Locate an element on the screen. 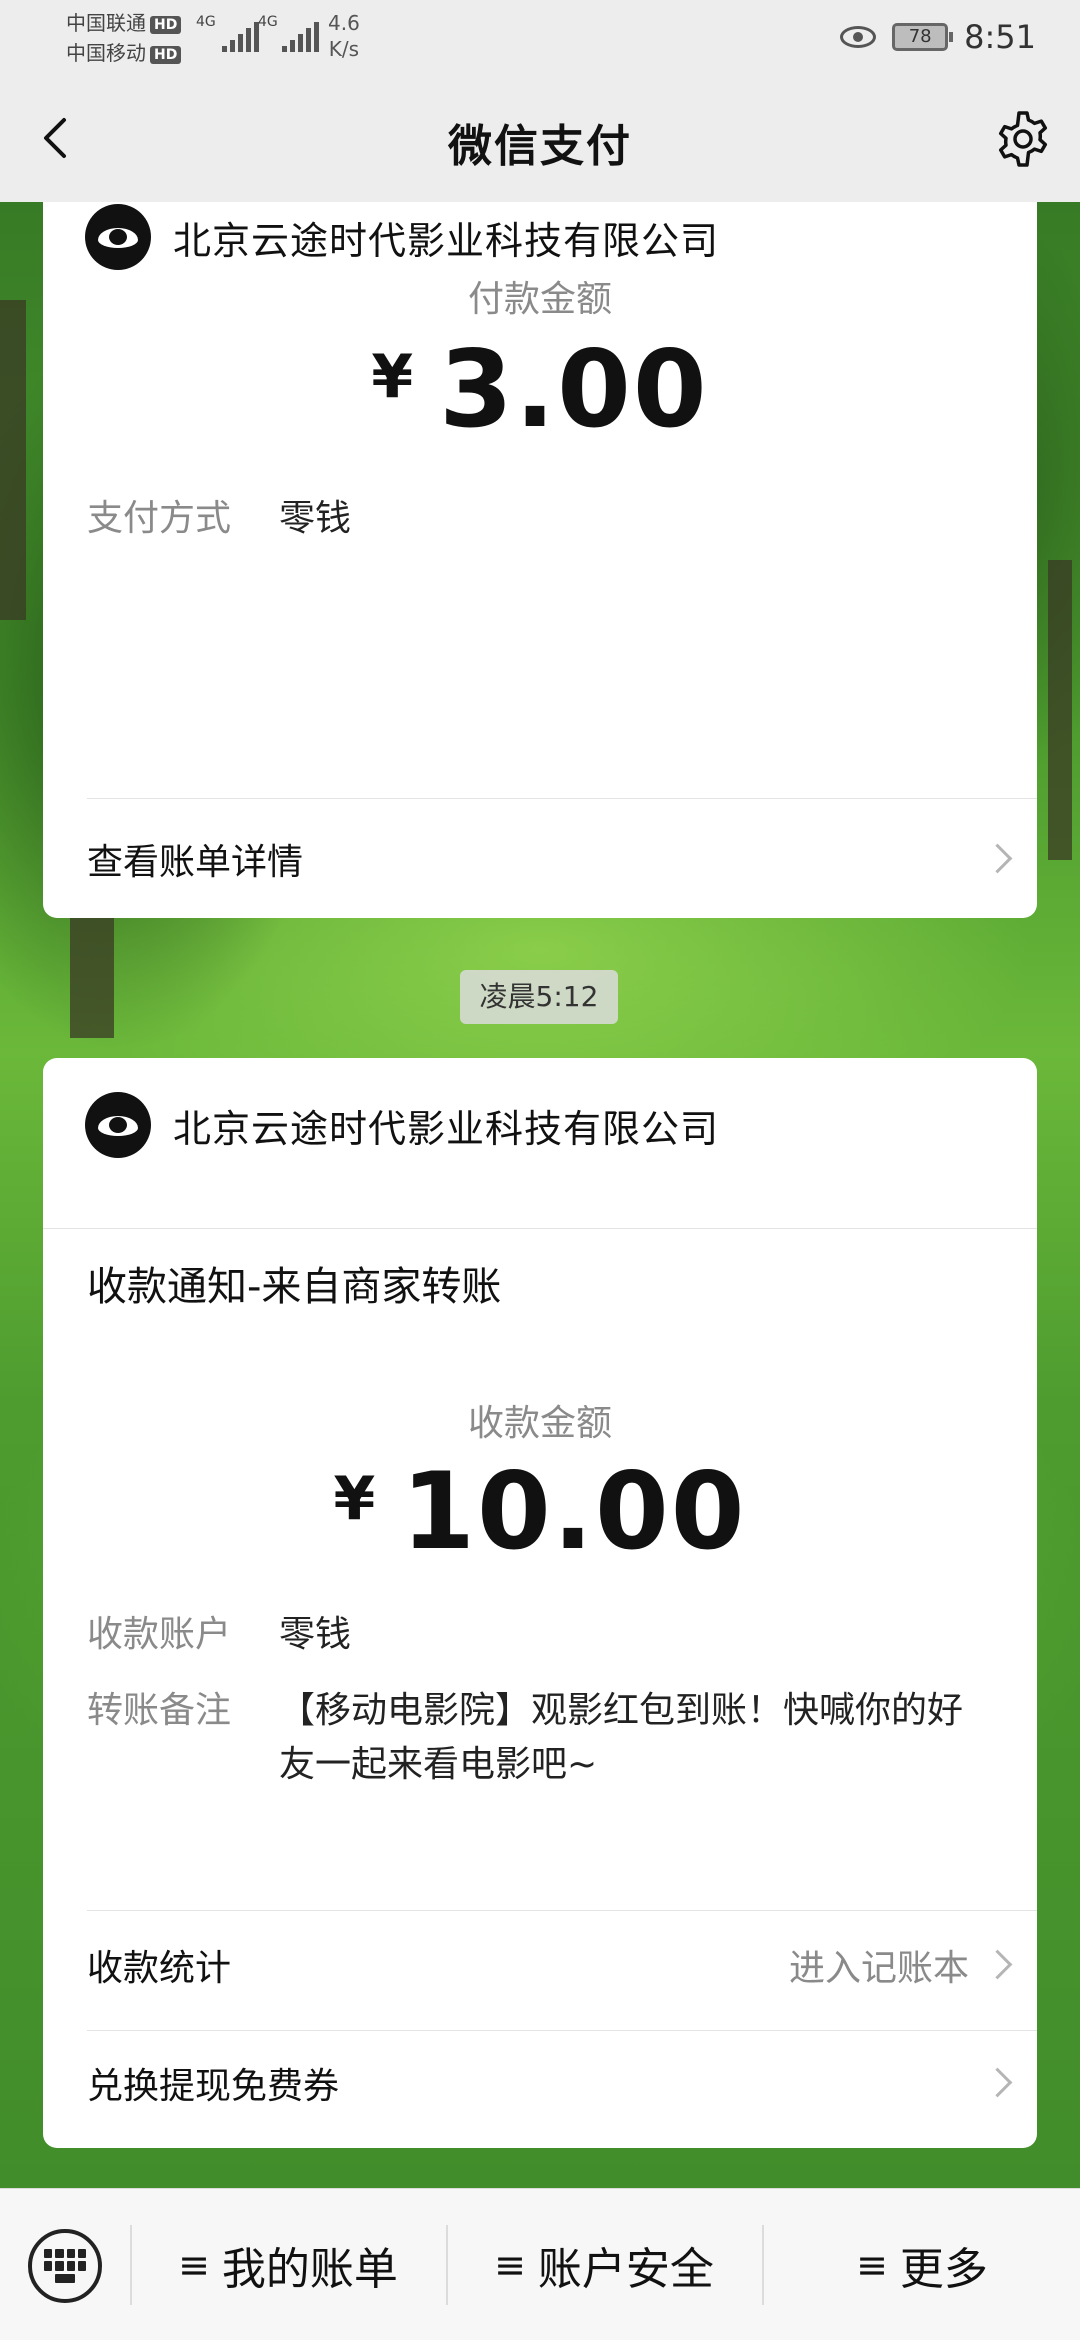 Image resolution: width=1080 pixels, height=2340 pixels. clock: 8:51 is located at coordinates (1000, 37).